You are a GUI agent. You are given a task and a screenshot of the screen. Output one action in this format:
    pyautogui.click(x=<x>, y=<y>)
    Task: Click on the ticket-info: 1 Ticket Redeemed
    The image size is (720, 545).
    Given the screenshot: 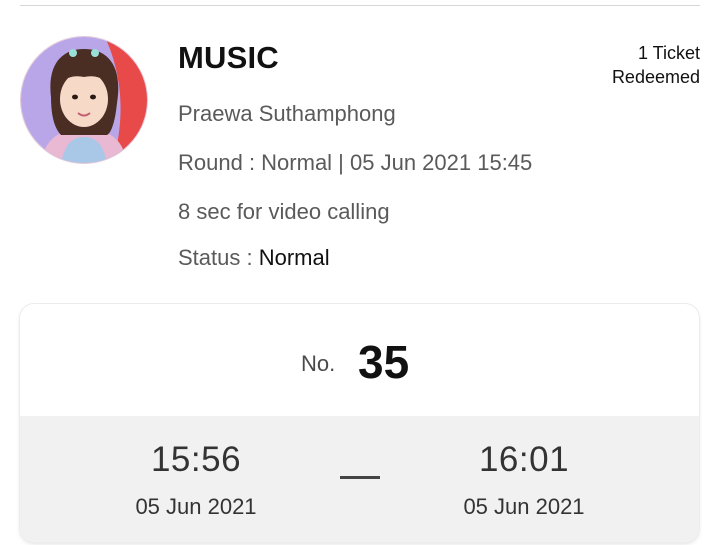 What is the action you would take?
    pyautogui.click(x=656, y=65)
    